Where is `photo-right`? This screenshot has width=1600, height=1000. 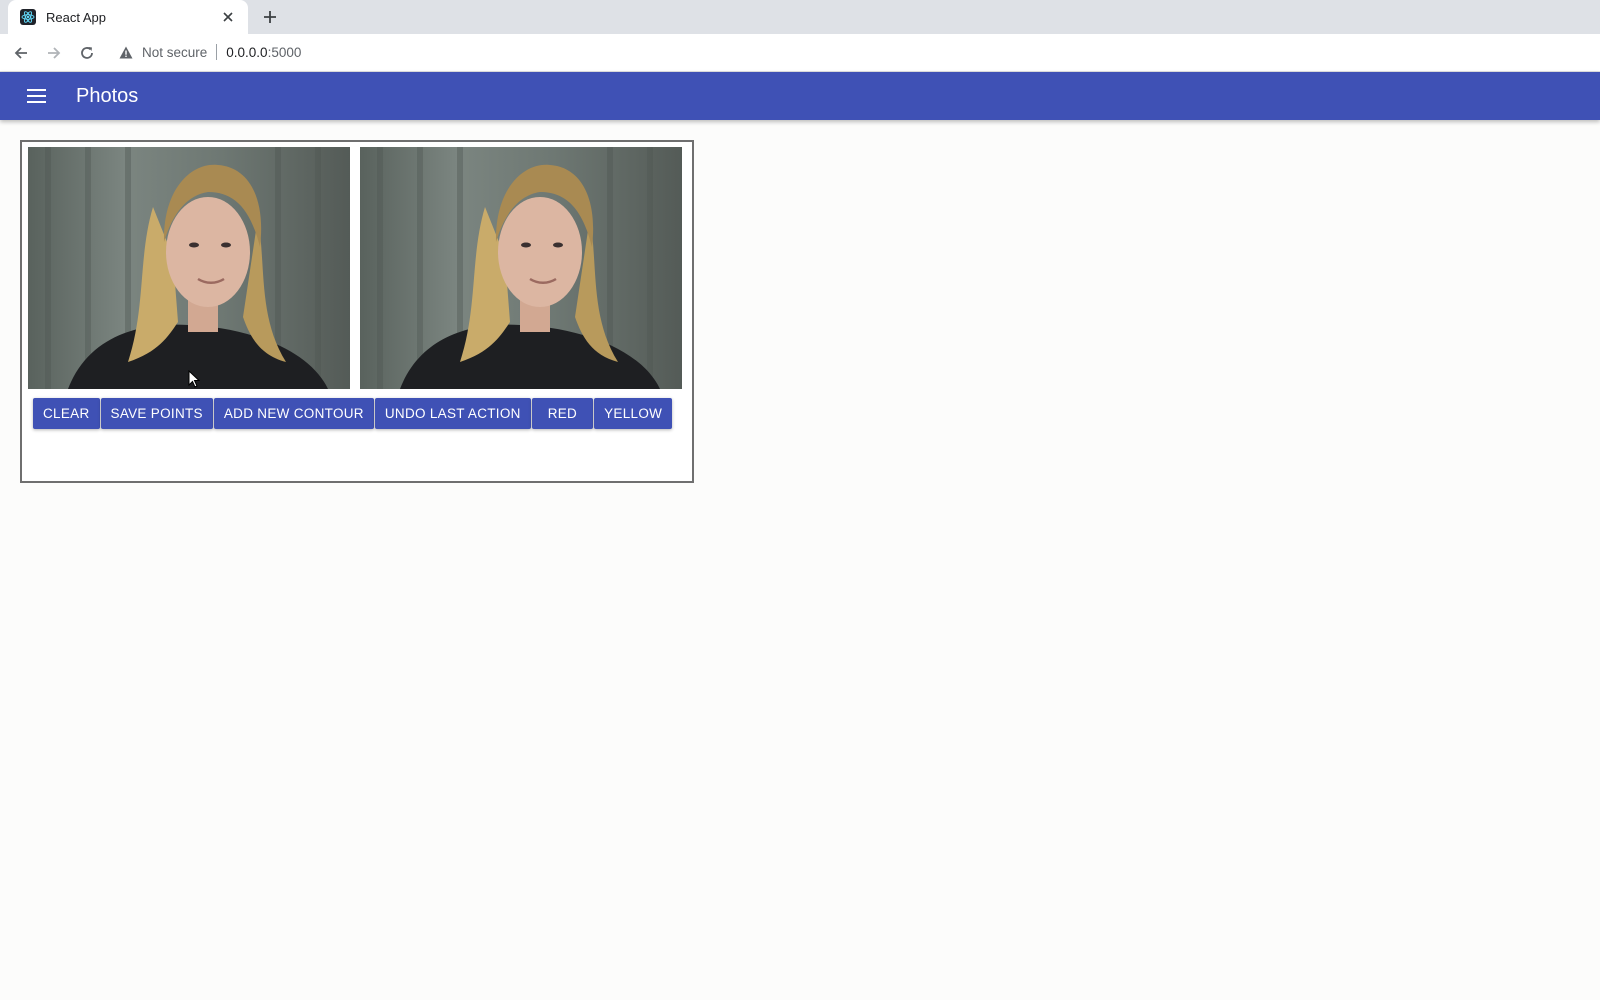
photo-right is located at coordinates (521, 268).